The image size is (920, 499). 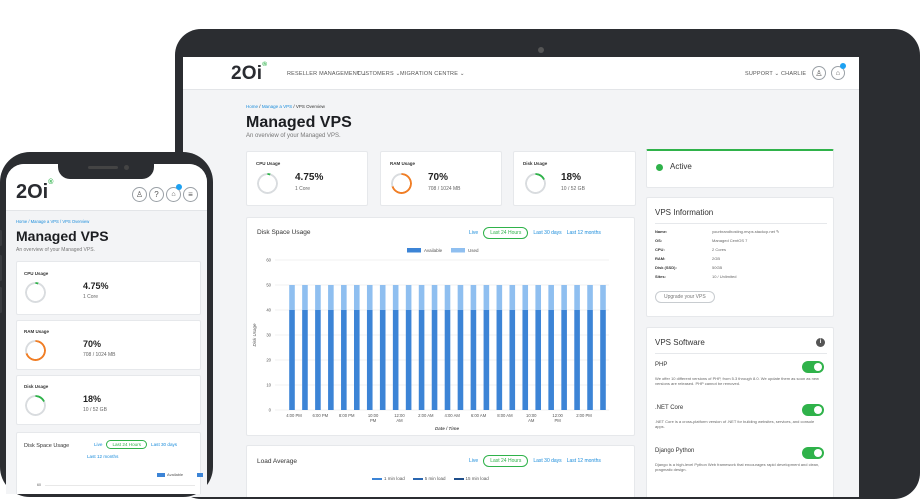 What do you see at coordinates (813, 367) in the screenshot?
I see `php-toggle` at bounding box center [813, 367].